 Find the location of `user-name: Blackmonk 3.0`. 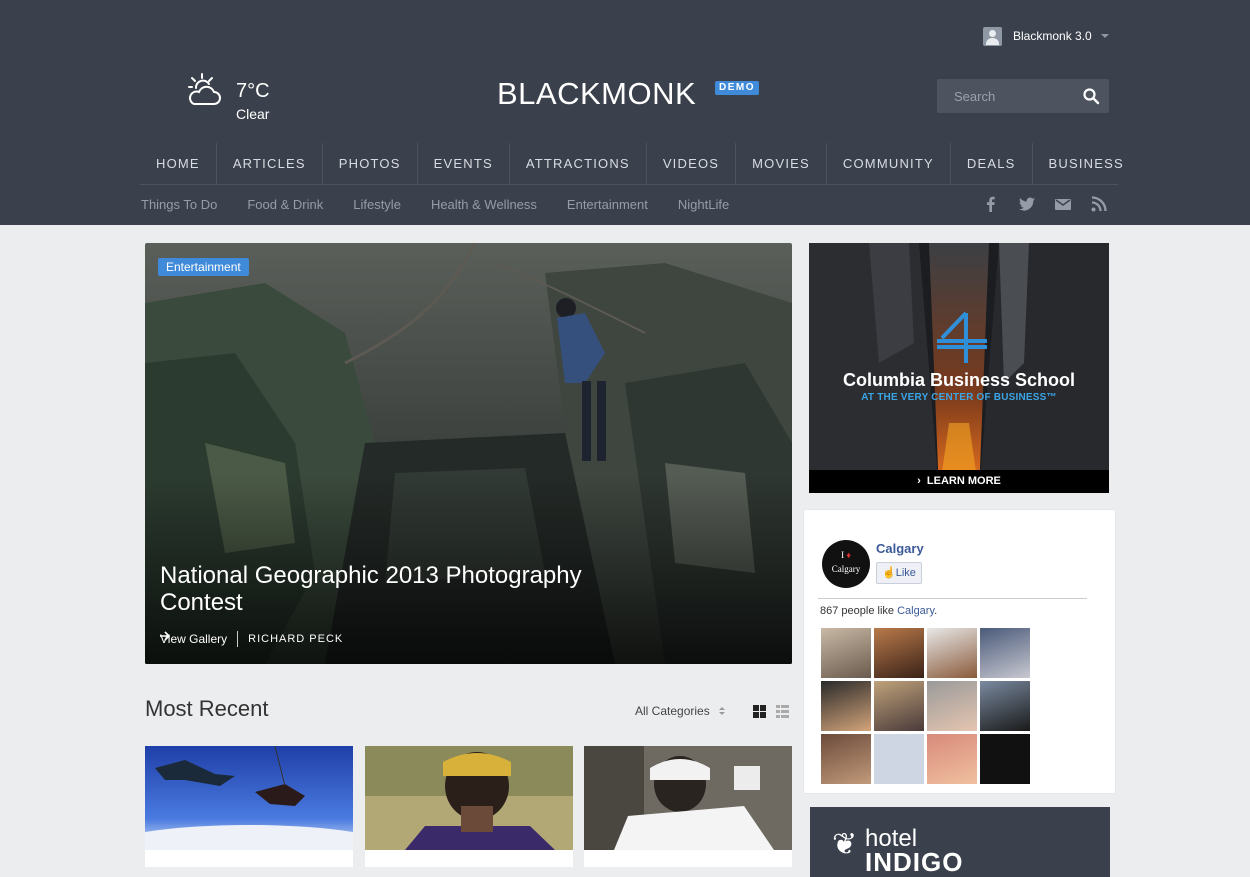

user-name: Blackmonk 3.0 is located at coordinates (1052, 36).